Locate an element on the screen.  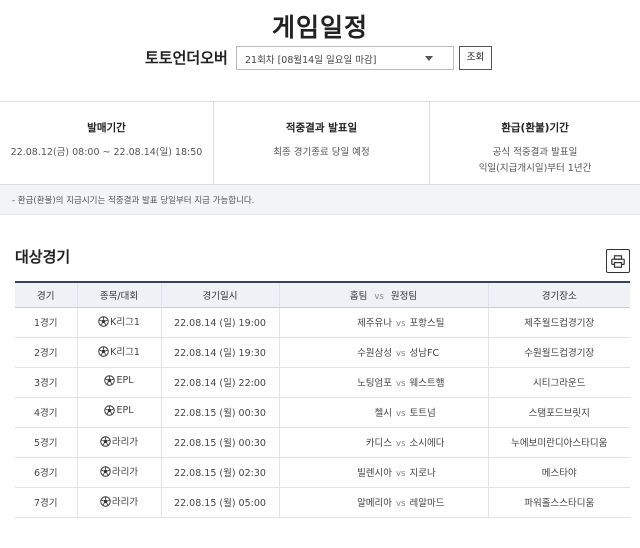
match-teams: 노팅엄포 vs 웨스트햄 is located at coordinates (383, 382).